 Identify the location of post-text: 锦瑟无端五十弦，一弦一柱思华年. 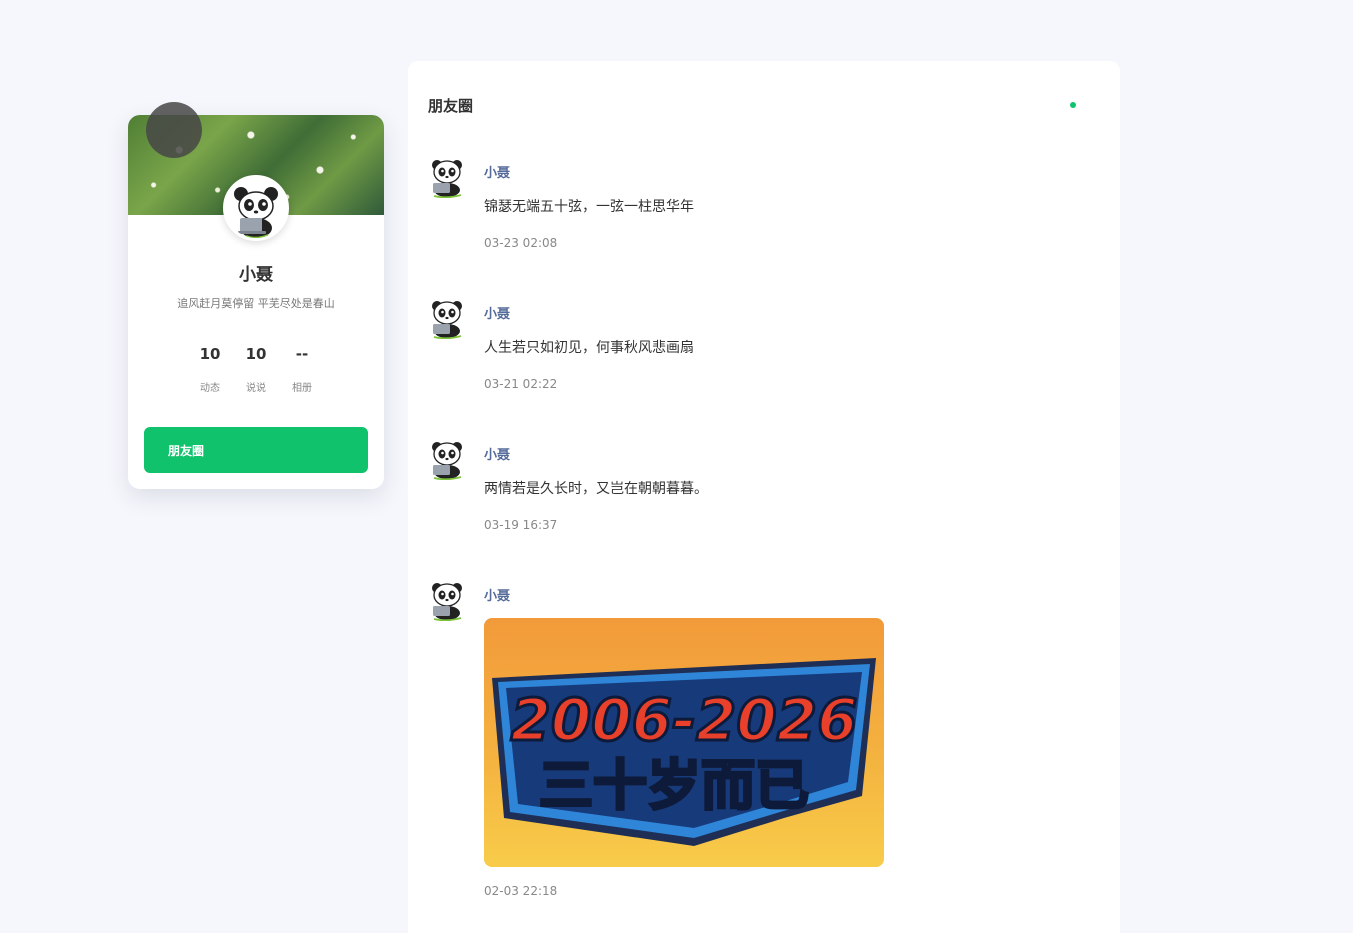
(589, 207).